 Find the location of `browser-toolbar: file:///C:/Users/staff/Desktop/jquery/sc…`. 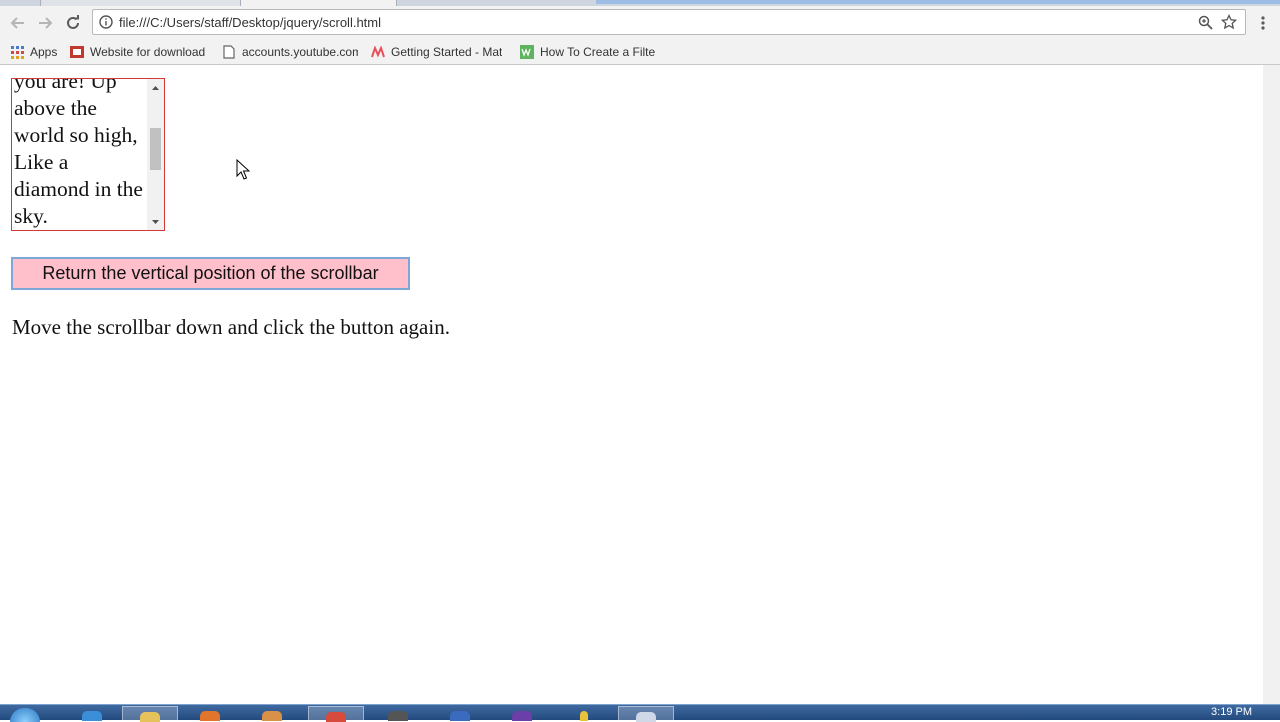

browser-toolbar: file:///C:/Users/staff/Desktop/jquery/sc… is located at coordinates (640, 23).